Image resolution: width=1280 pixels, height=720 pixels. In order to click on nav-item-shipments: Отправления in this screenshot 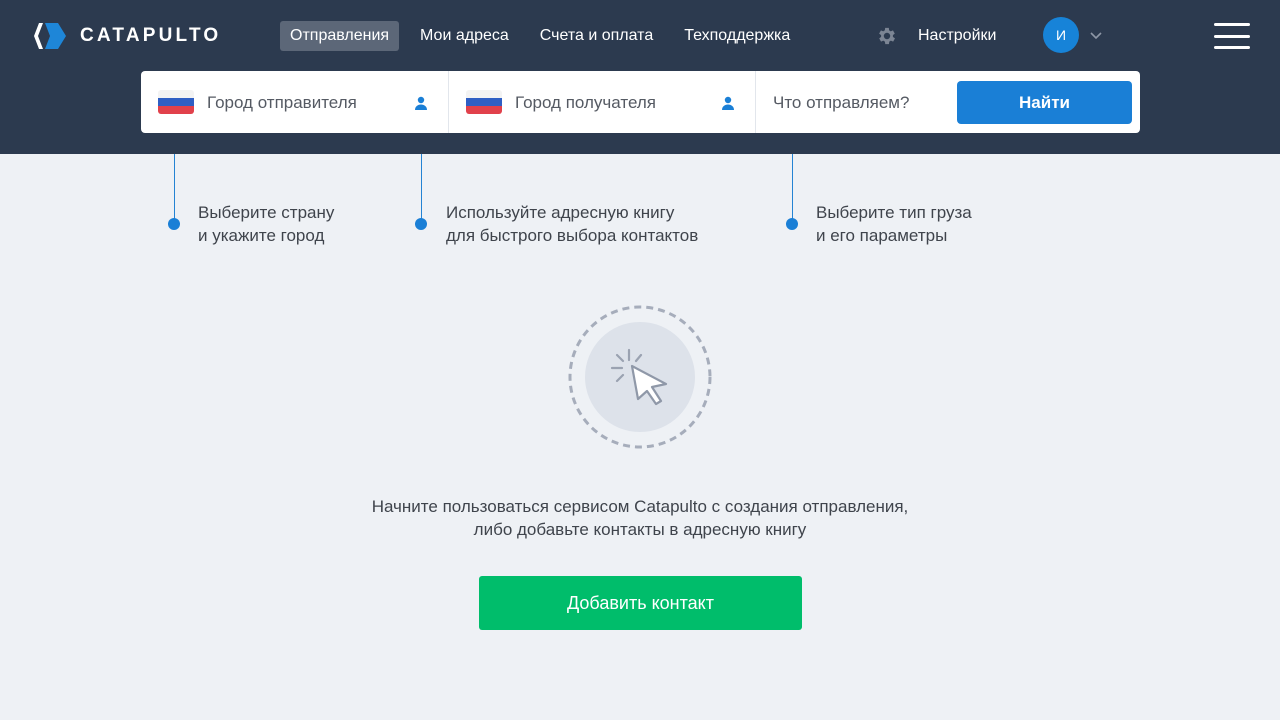, I will do `click(340, 36)`.